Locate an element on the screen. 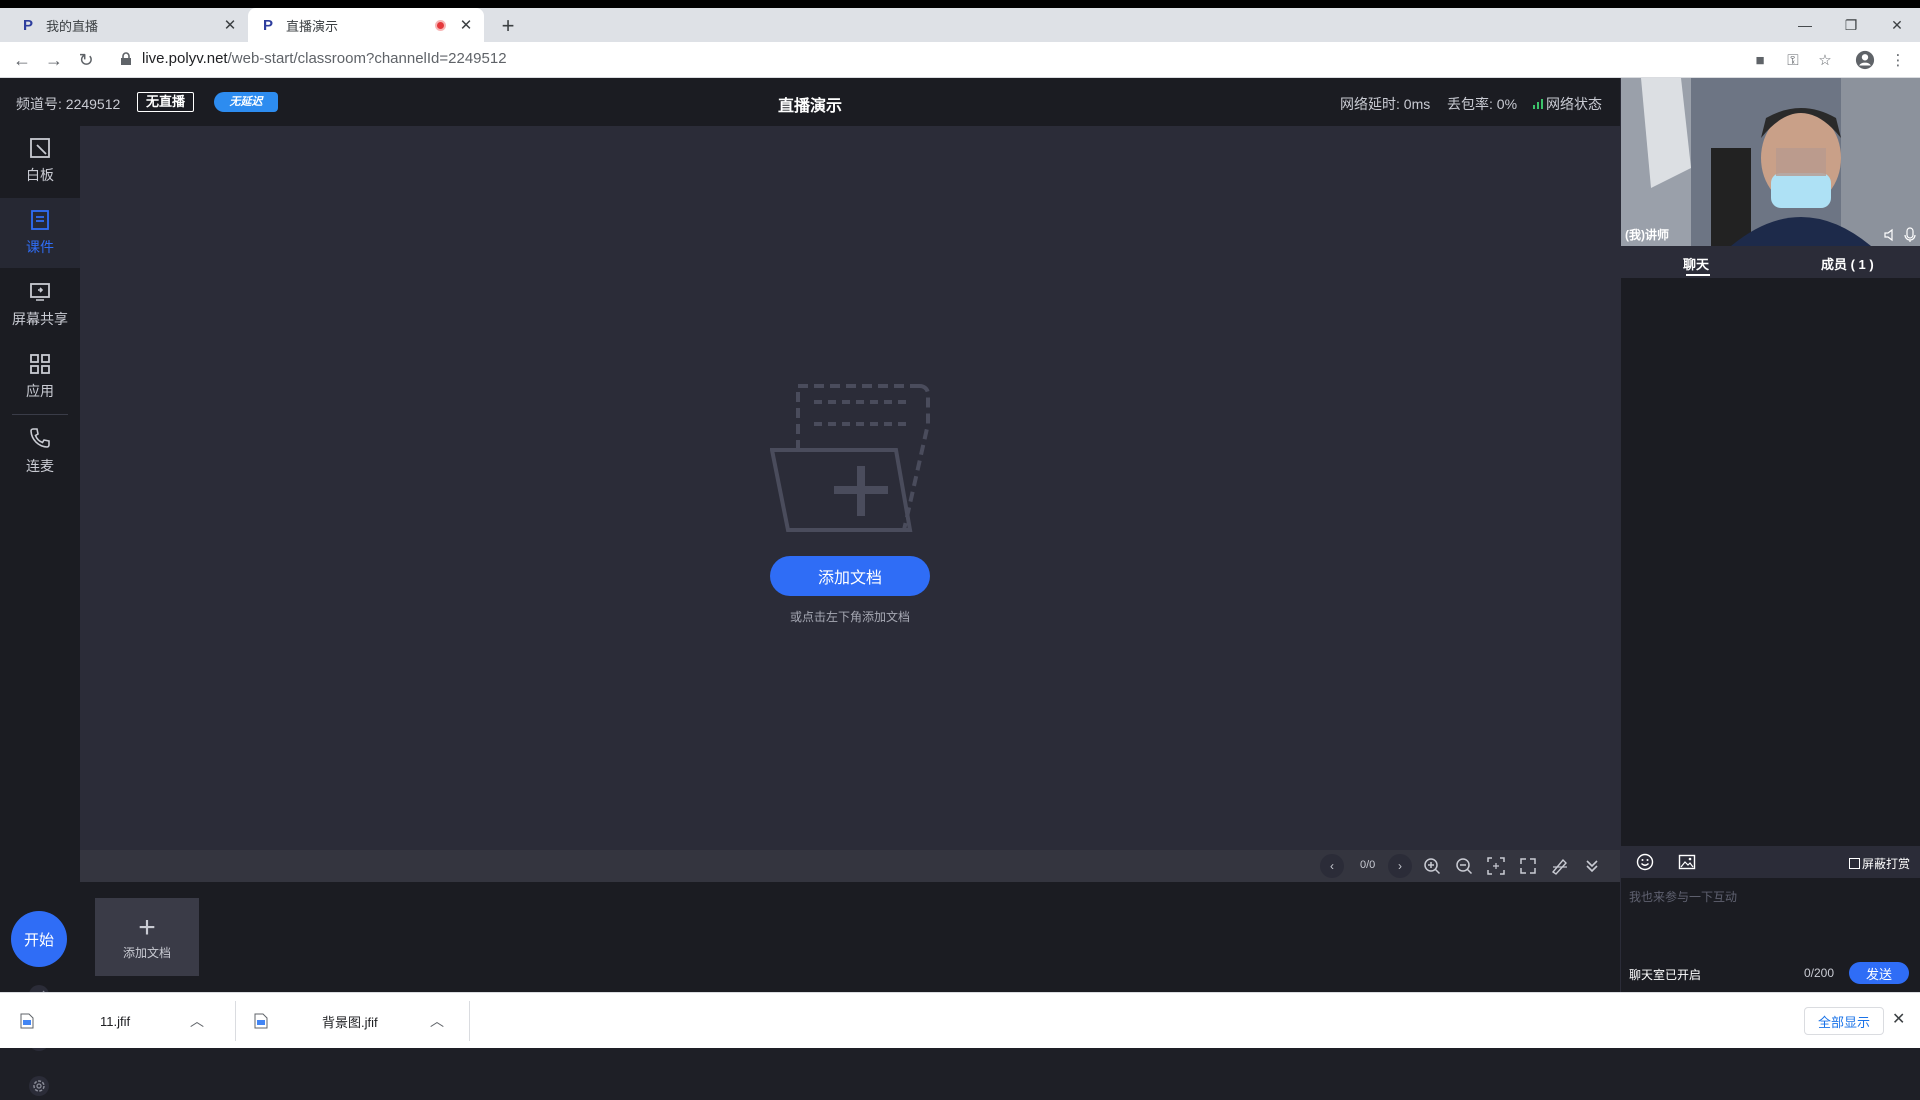  page-counter: 0/0 is located at coordinates (1368, 865).